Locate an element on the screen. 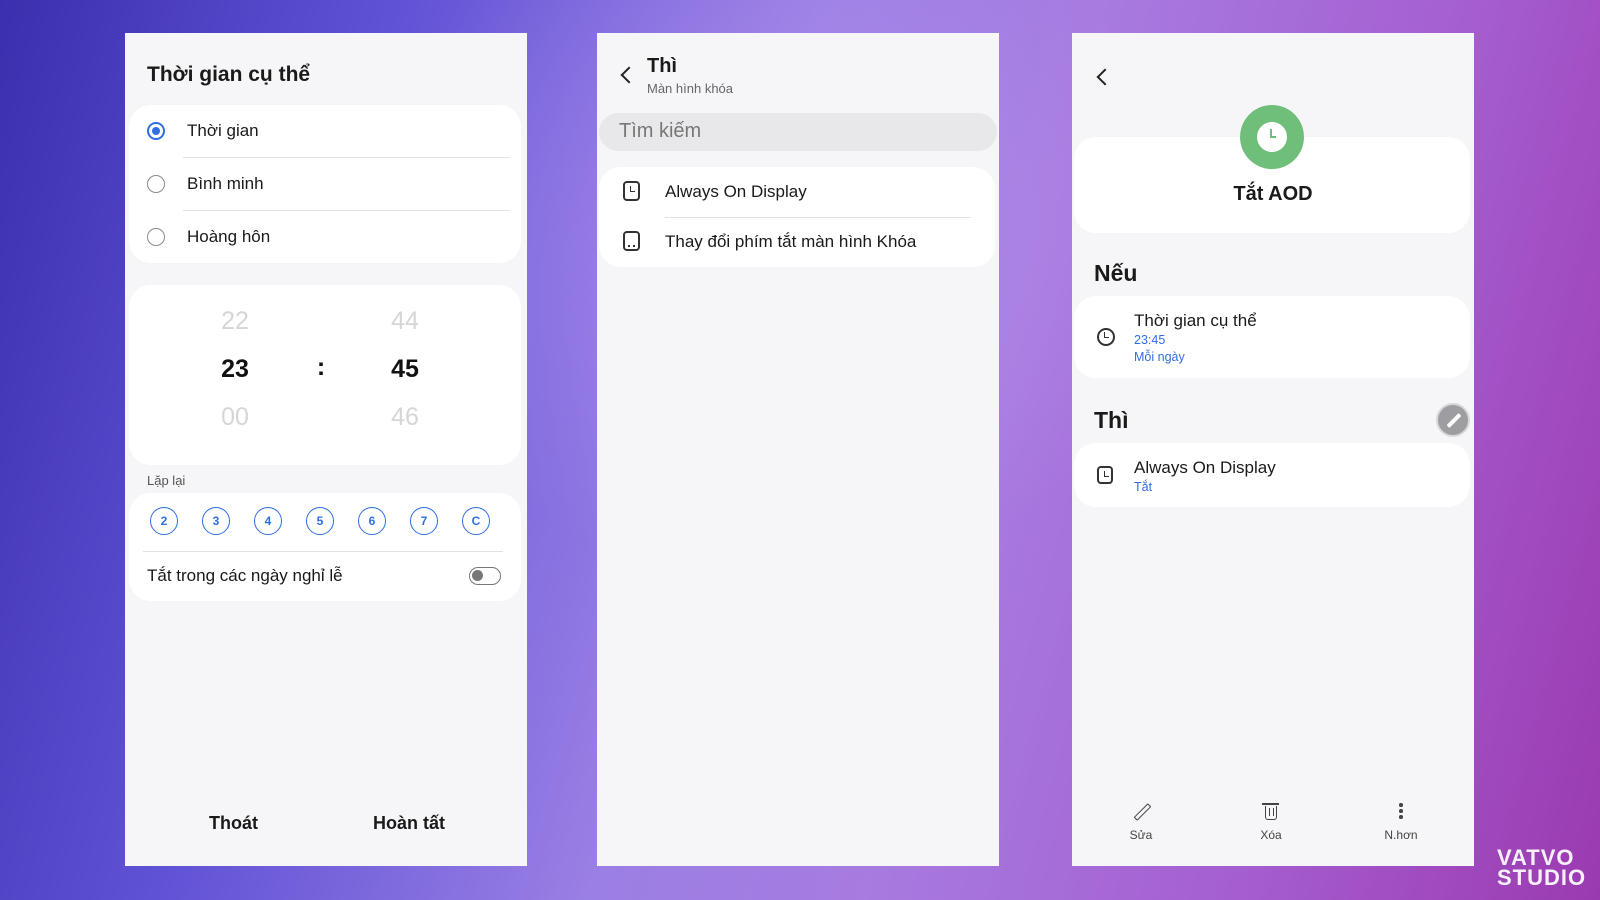  edit-fab-button is located at coordinates (1453, 420).